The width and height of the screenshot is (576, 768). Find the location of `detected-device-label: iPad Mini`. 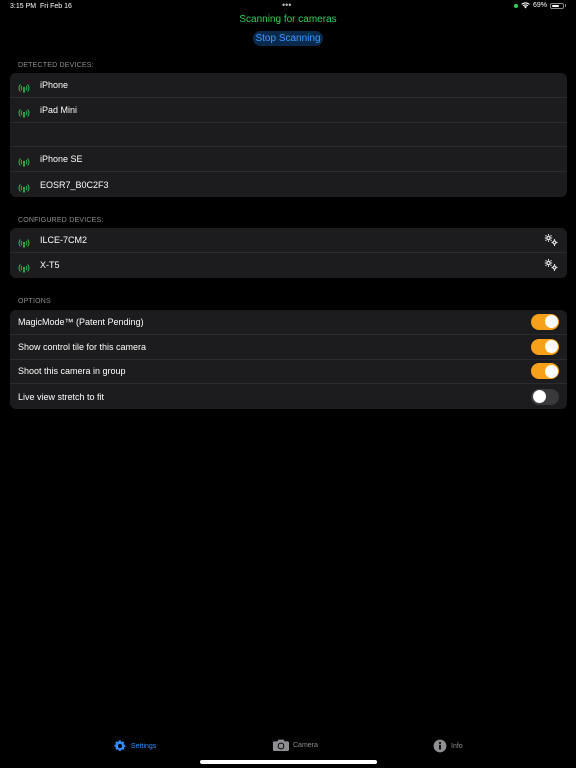

detected-device-label: iPad Mini is located at coordinates (59, 109).